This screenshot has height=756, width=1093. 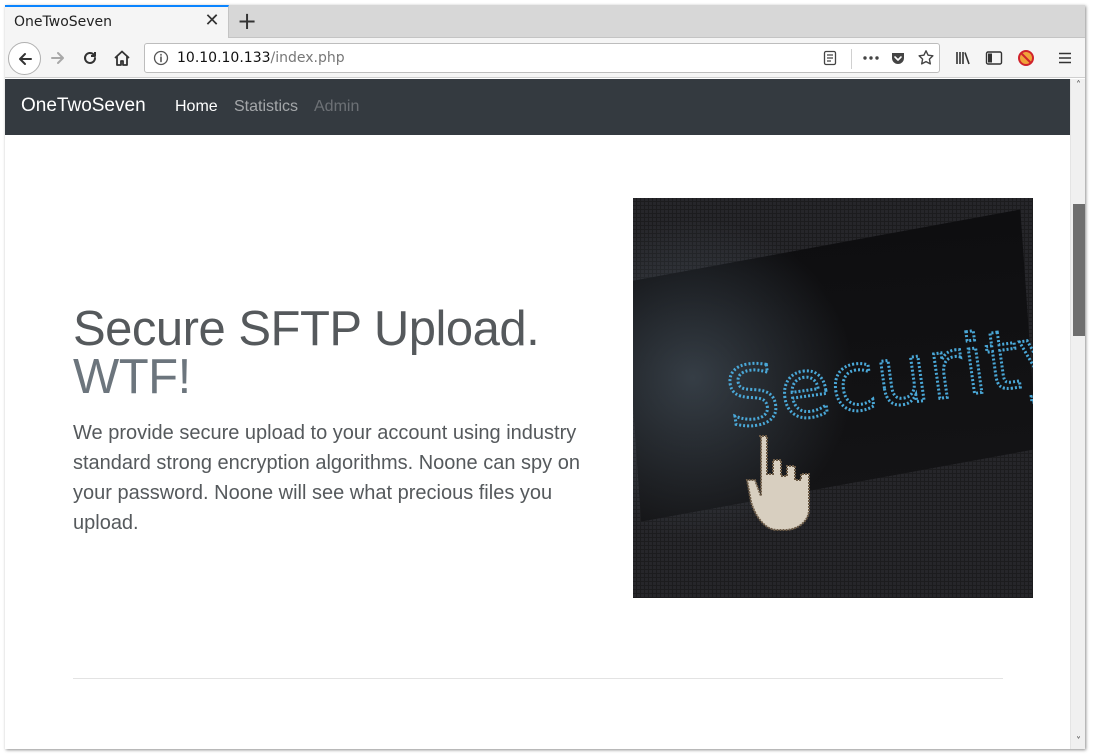 I want to click on scrollbar-thumb, so click(x=1079, y=270).